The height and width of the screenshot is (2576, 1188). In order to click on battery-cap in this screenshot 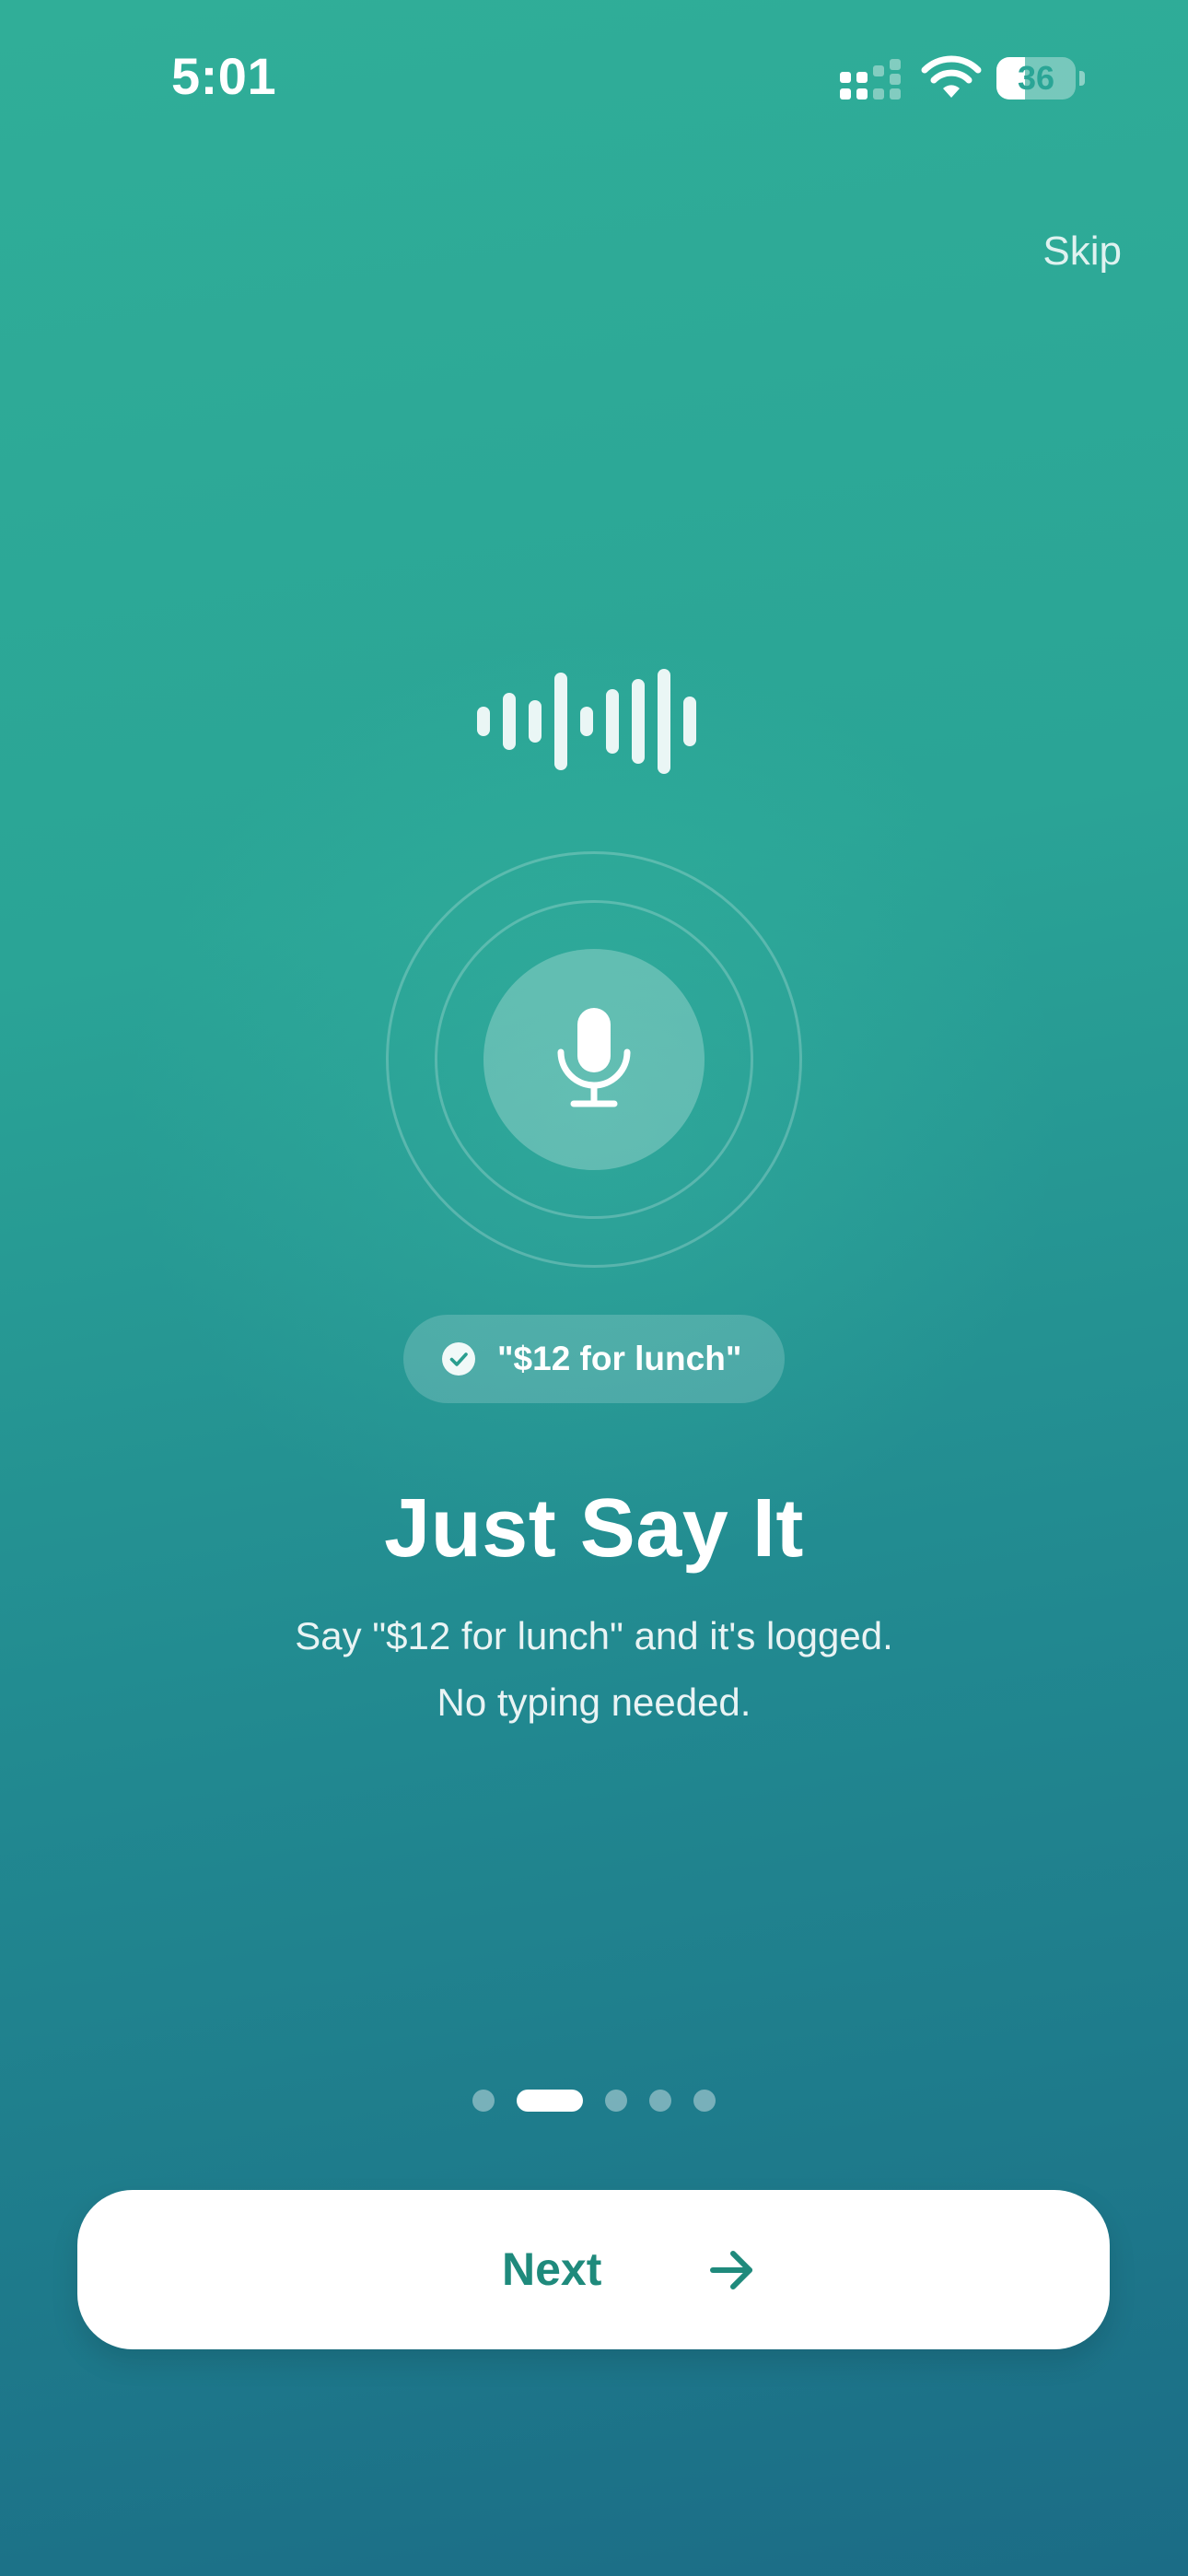, I will do `click(1082, 78)`.